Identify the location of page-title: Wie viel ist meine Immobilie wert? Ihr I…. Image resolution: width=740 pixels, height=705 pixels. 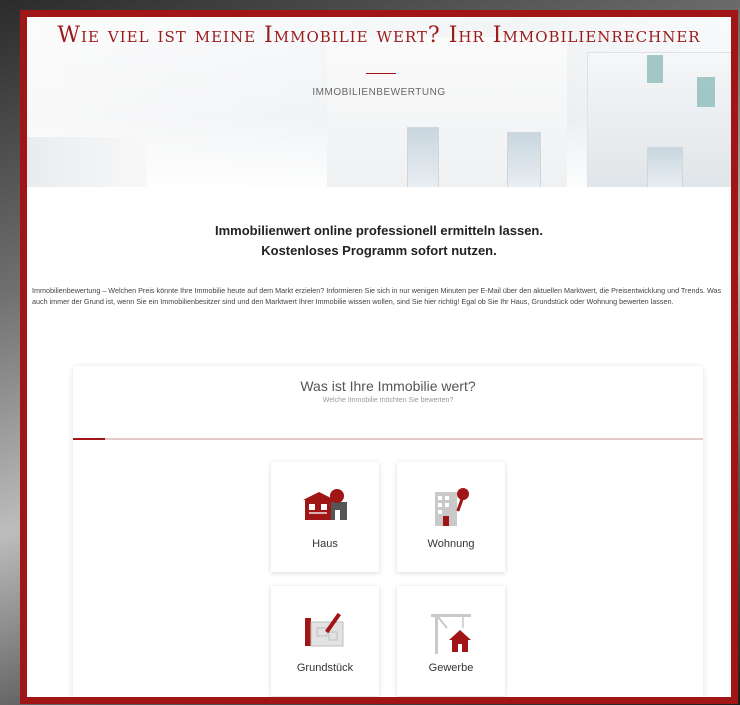
(379, 35).